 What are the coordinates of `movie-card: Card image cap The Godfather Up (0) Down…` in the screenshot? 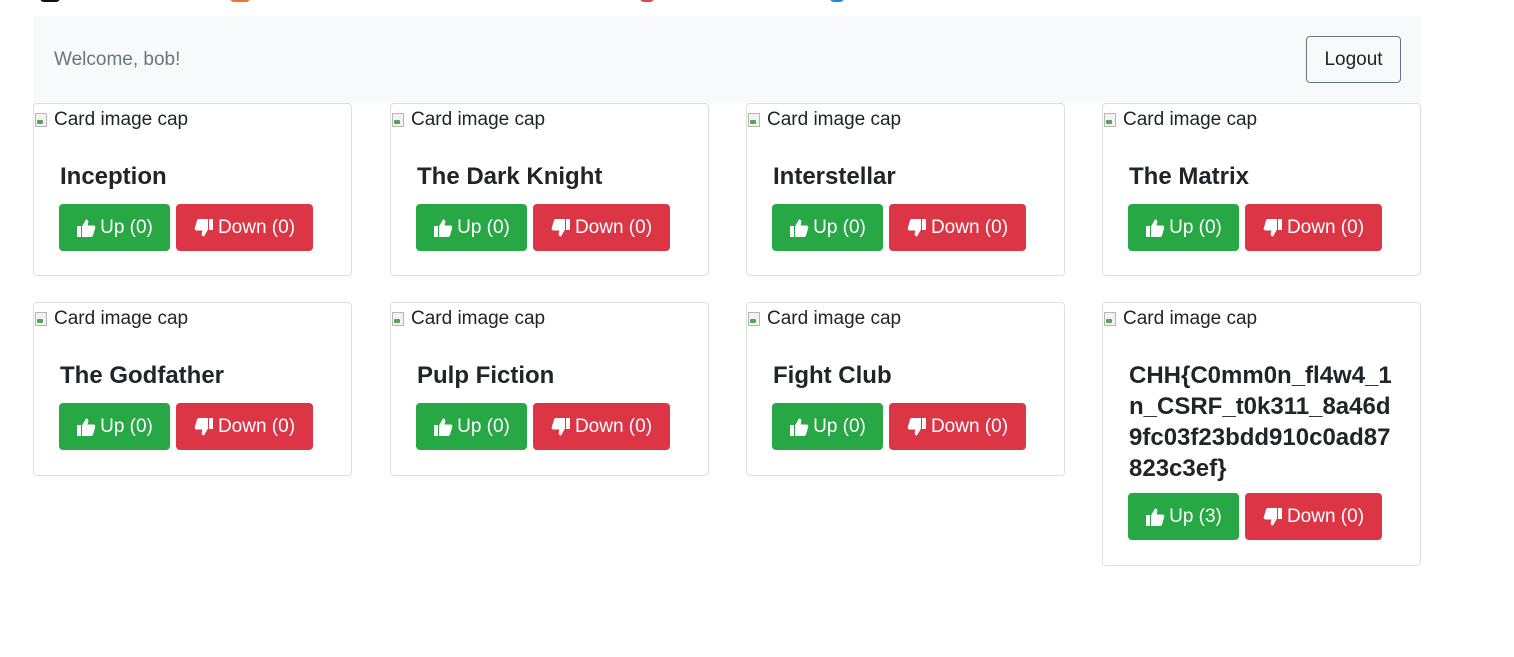 It's located at (192, 389).